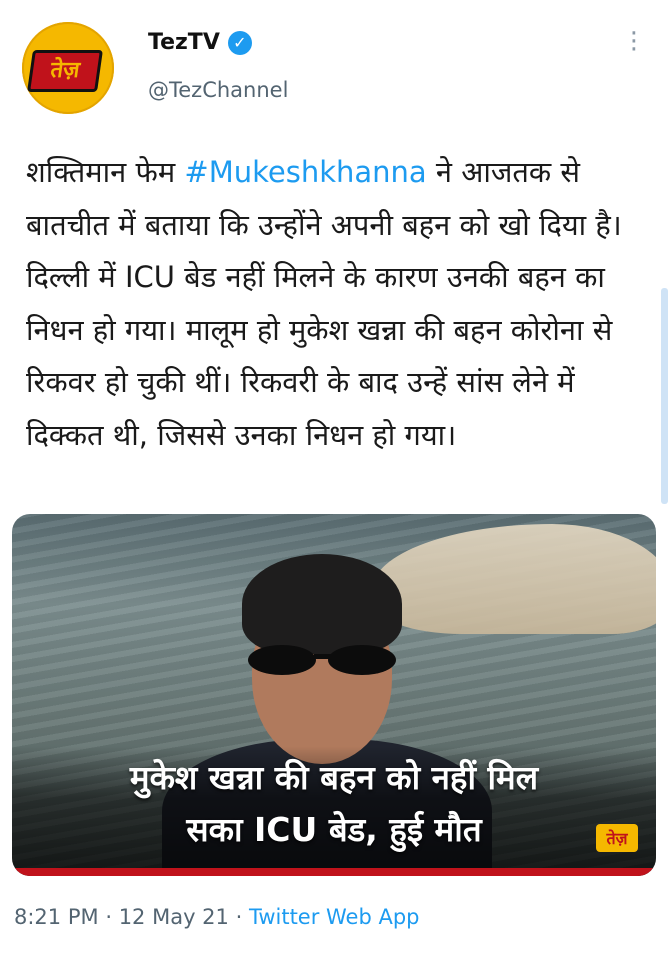  What do you see at coordinates (334, 65) in the screenshot?
I see `tweet-header: तेज़ TezTV ✓ @TezChannel · · ·` at bounding box center [334, 65].